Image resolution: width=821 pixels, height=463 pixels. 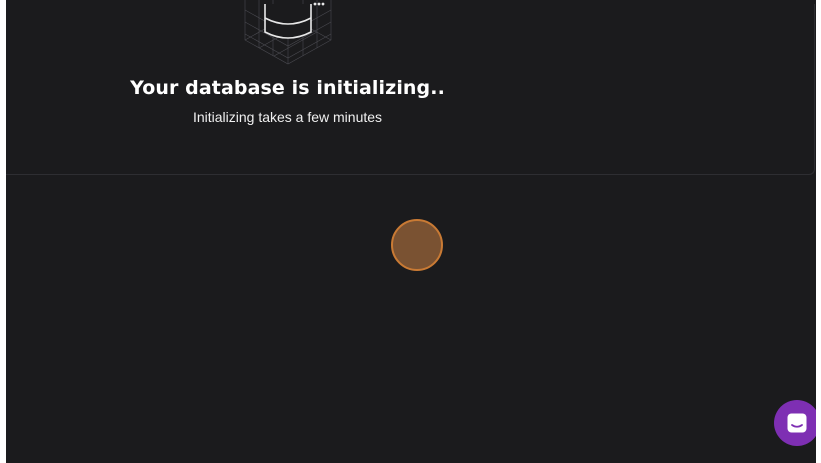 What do you see at coordinates (288, 32) in the screenshot?
I see `database-icon` at bounding box center [288, 32].